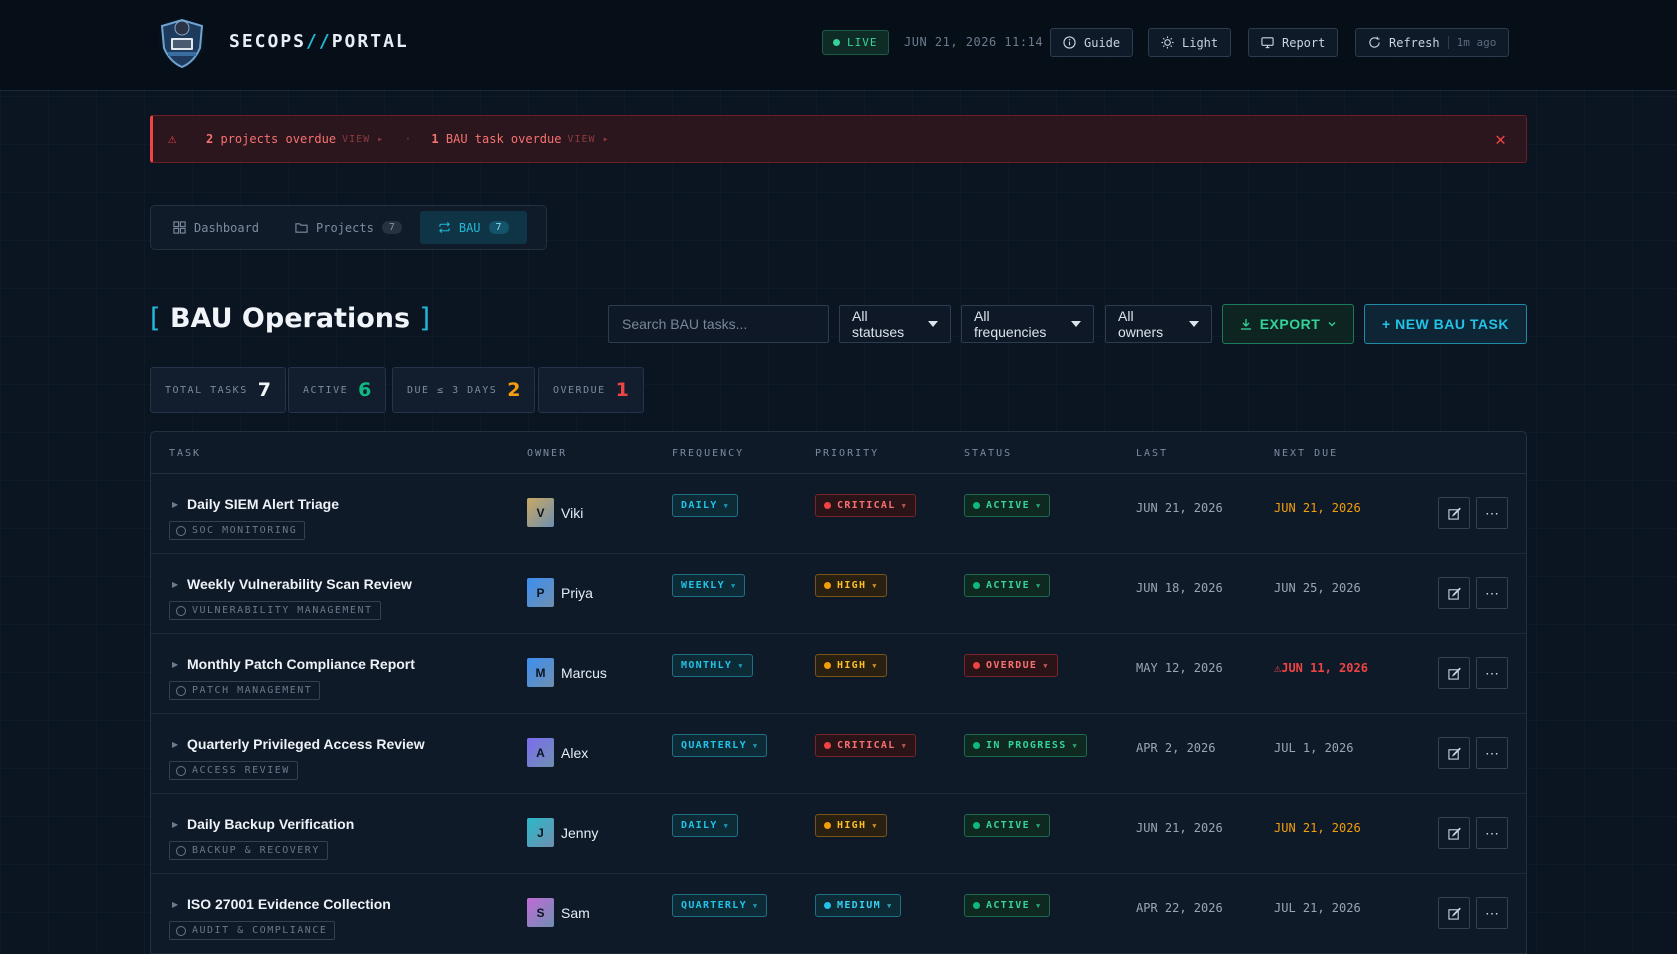 The image size is (1677, 954). Describe the element at coordinates (498, 227) in the screenshot. I see `bau-count-badge: 7` at that location.